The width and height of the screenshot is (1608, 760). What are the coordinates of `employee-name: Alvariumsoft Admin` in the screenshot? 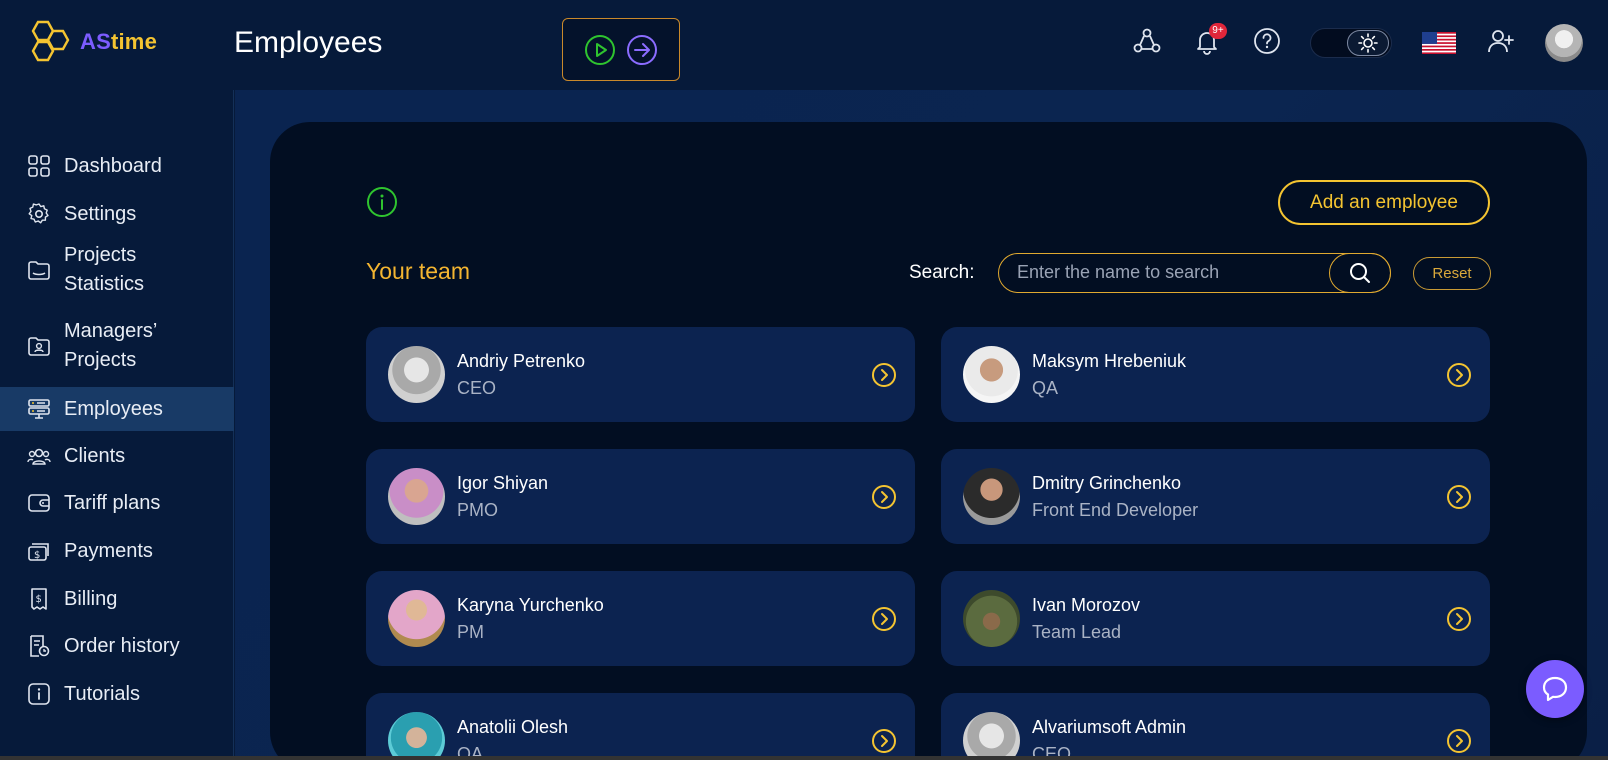 It's located at (1109, 727).